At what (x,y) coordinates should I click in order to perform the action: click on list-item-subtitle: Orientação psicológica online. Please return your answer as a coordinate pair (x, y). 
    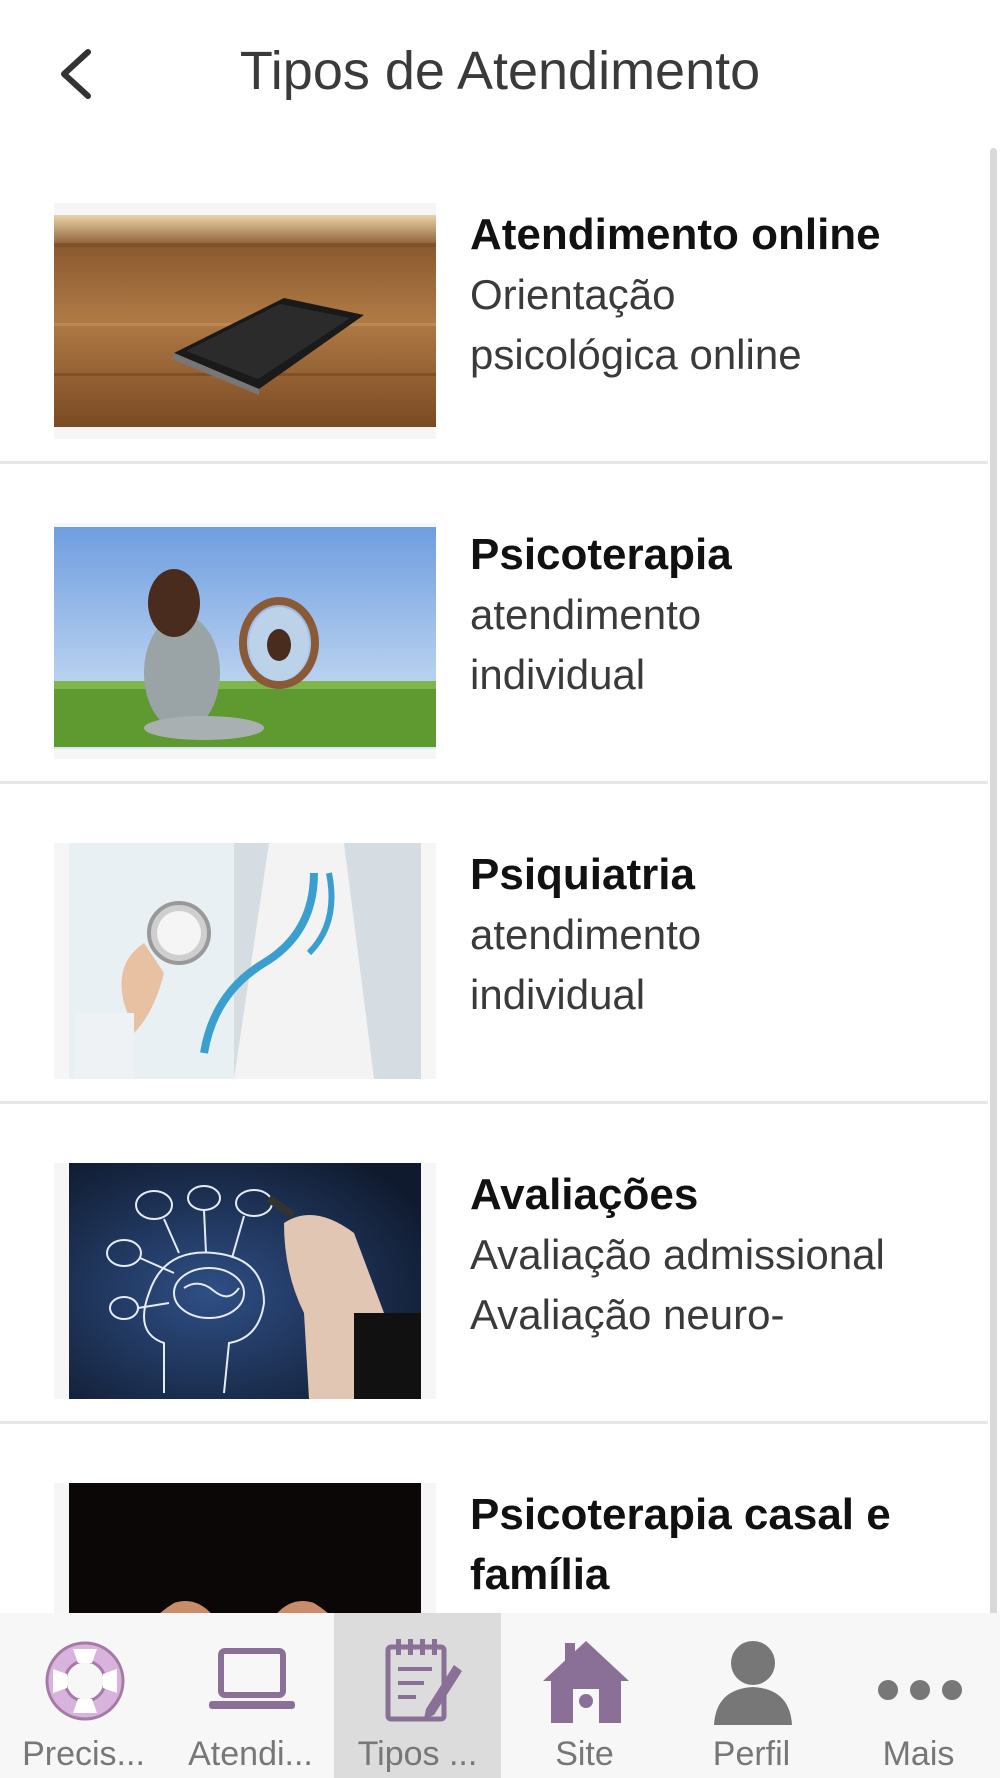
    Looking at the image, I should click on (636, 324).